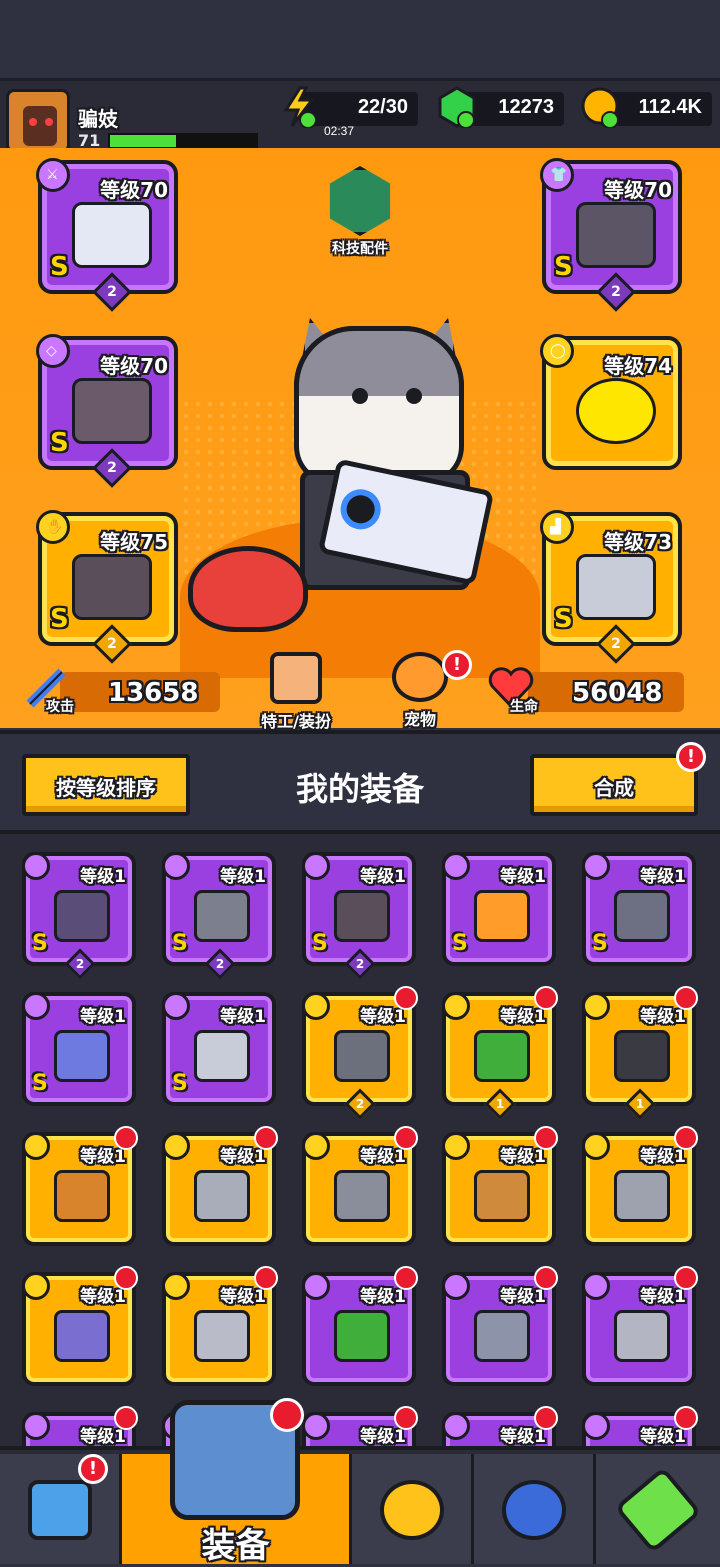  I want to click on tech-parts-button: 科技配件, so click(360, 212).